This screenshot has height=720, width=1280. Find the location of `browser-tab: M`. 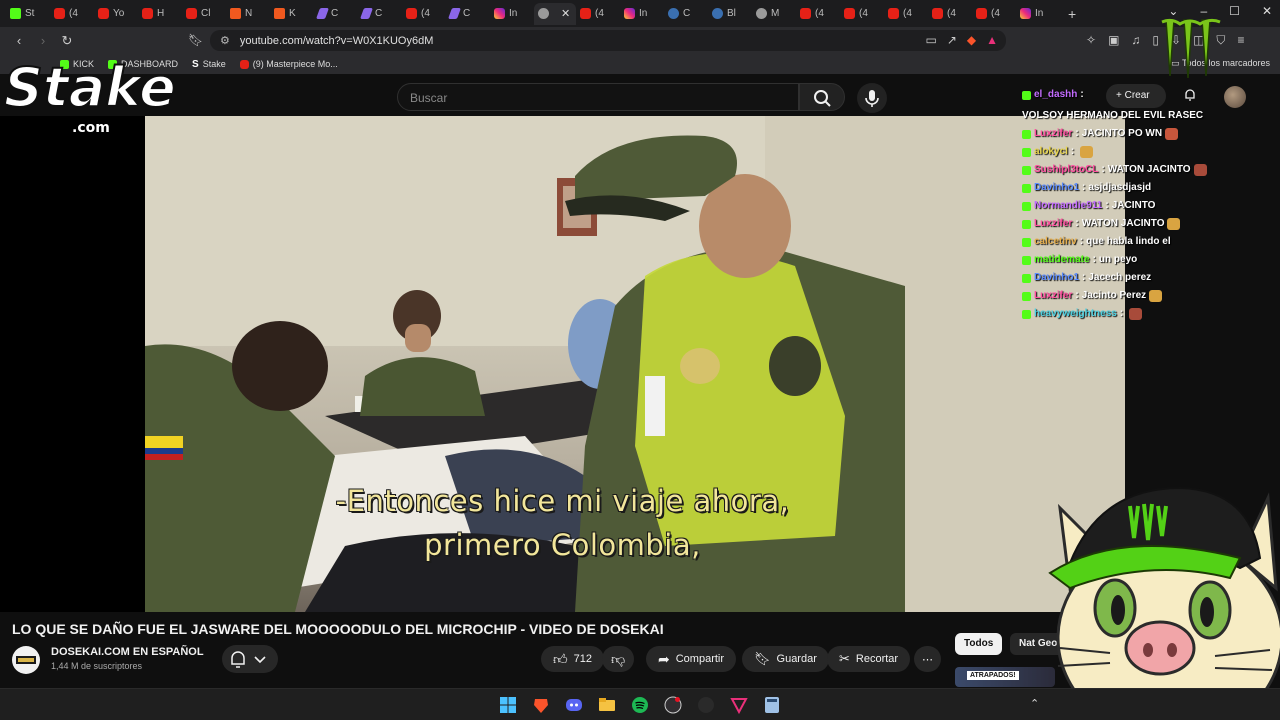

browser-tab: M is located at coordinates (774, 14).